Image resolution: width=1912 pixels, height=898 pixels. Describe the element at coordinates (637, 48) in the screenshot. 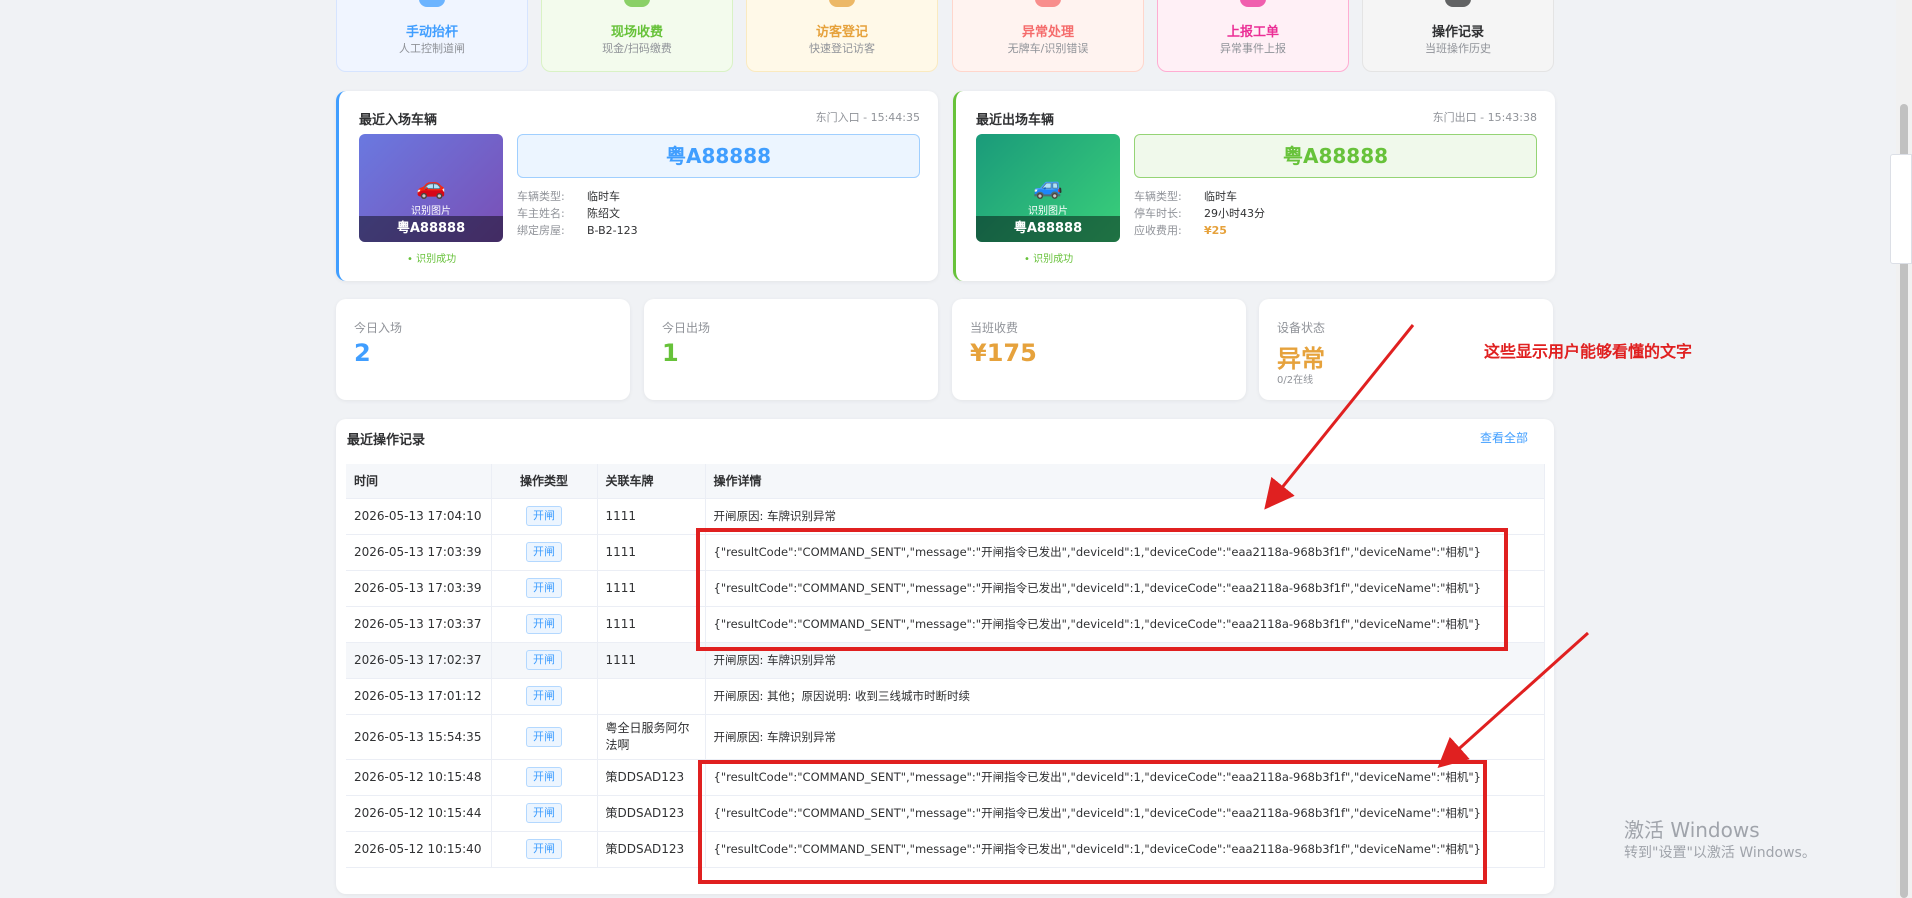

I see `quick-action-subtitle: 现金/扫码缴费` at that location.